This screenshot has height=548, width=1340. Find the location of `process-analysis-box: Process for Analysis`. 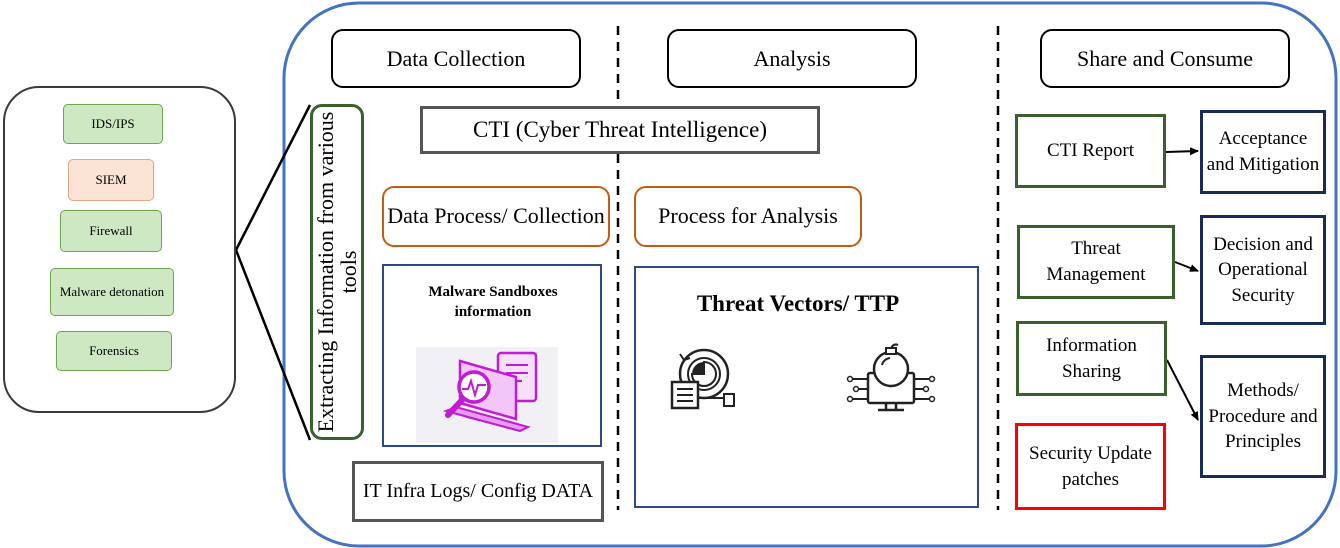

process-analysis-box: Process for Analysis is located at coordinates (748, 216).